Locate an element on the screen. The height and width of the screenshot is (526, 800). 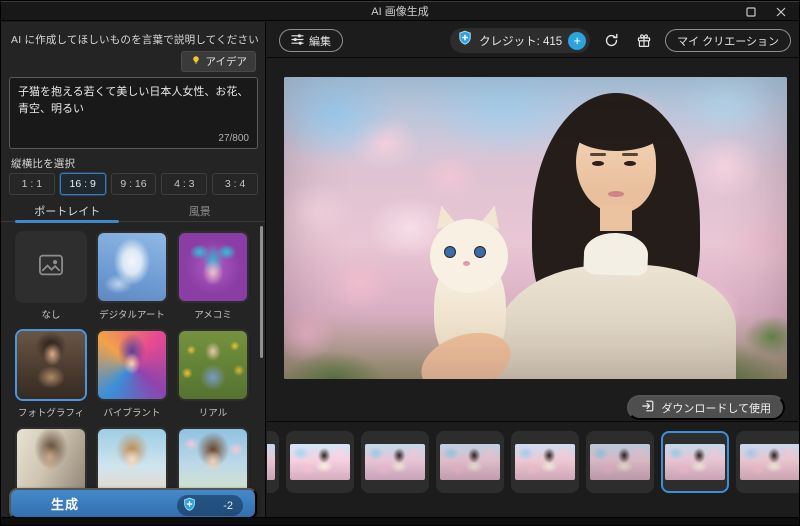
ratio-9-16: 9 : 16 is located at coordinates (133, 184).